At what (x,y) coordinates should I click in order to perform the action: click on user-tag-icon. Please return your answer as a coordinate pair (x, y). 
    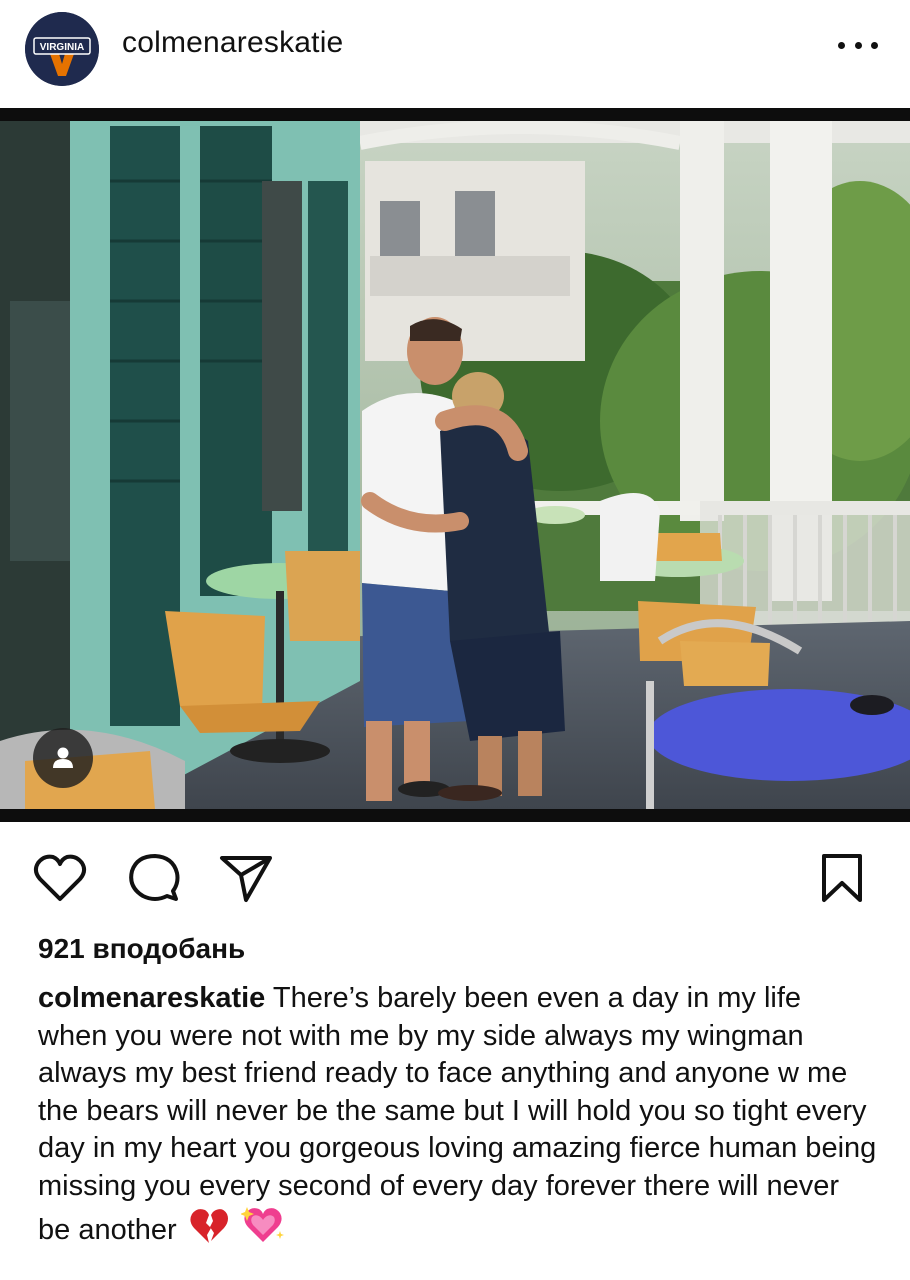
    Looking at the image, I should click on (63, 758).